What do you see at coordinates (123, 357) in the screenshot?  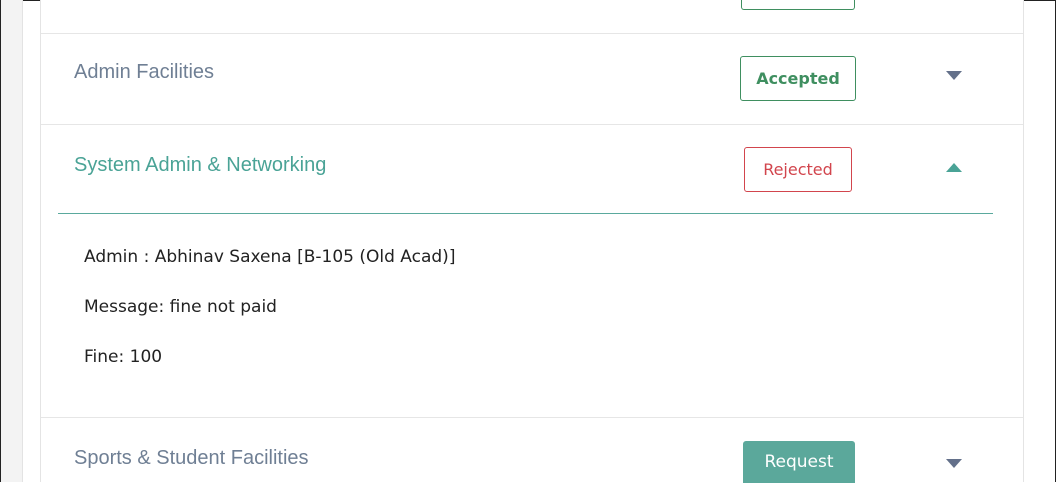 I see `detail-fine: Fine: 100` at bounding box center [123, 357].